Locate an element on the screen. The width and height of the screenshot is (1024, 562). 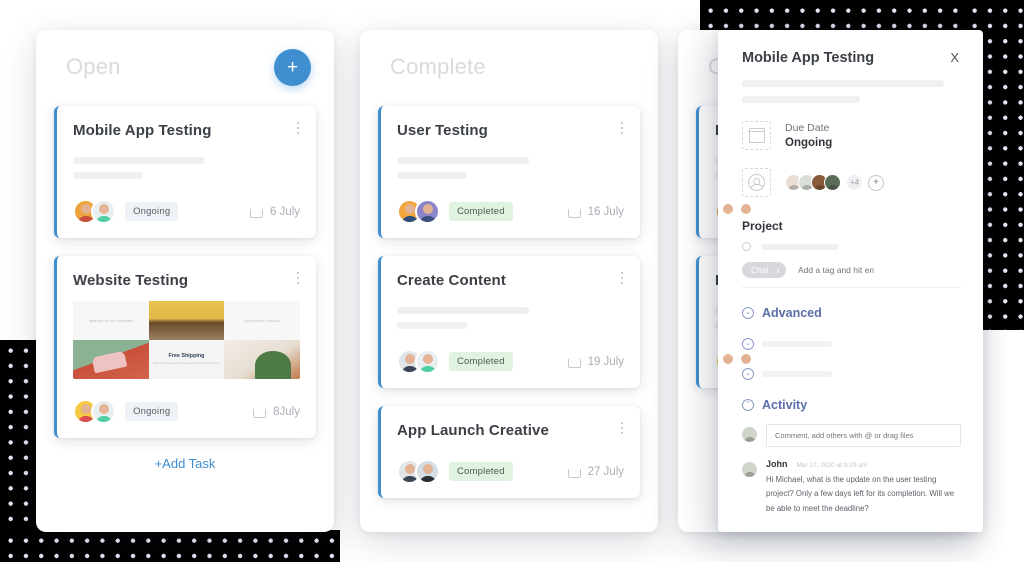
add-assignee-button: + is located at coordinates (876, 182).